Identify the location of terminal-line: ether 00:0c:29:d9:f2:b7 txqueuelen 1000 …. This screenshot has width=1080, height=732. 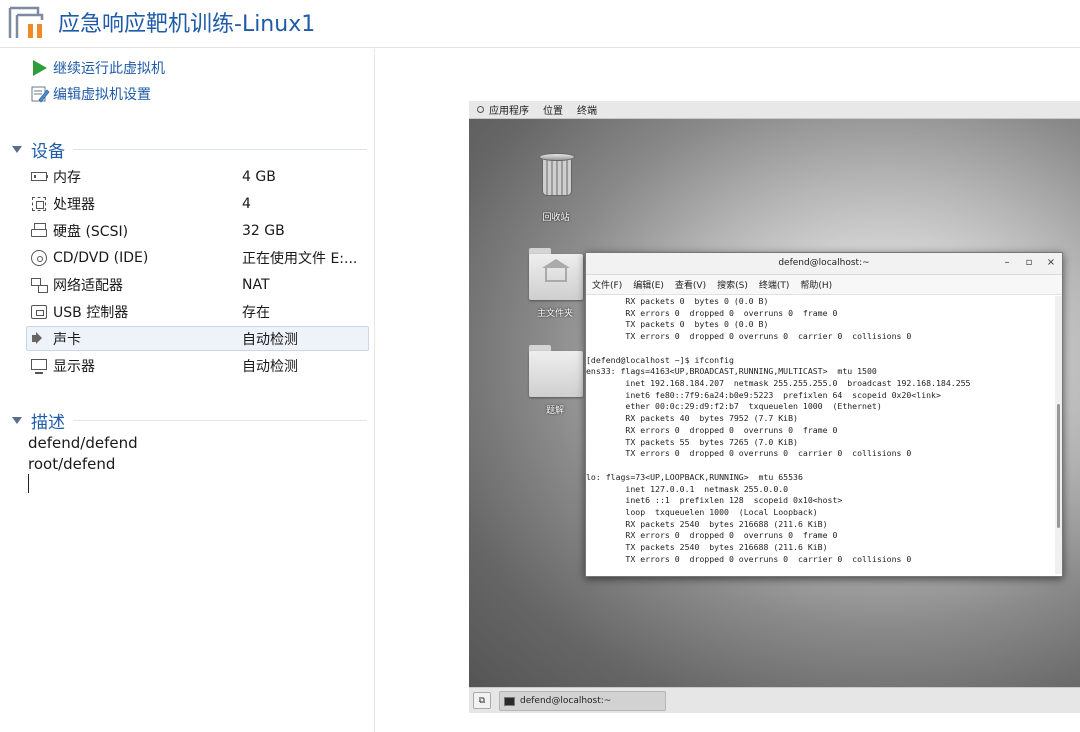
(734, 406).